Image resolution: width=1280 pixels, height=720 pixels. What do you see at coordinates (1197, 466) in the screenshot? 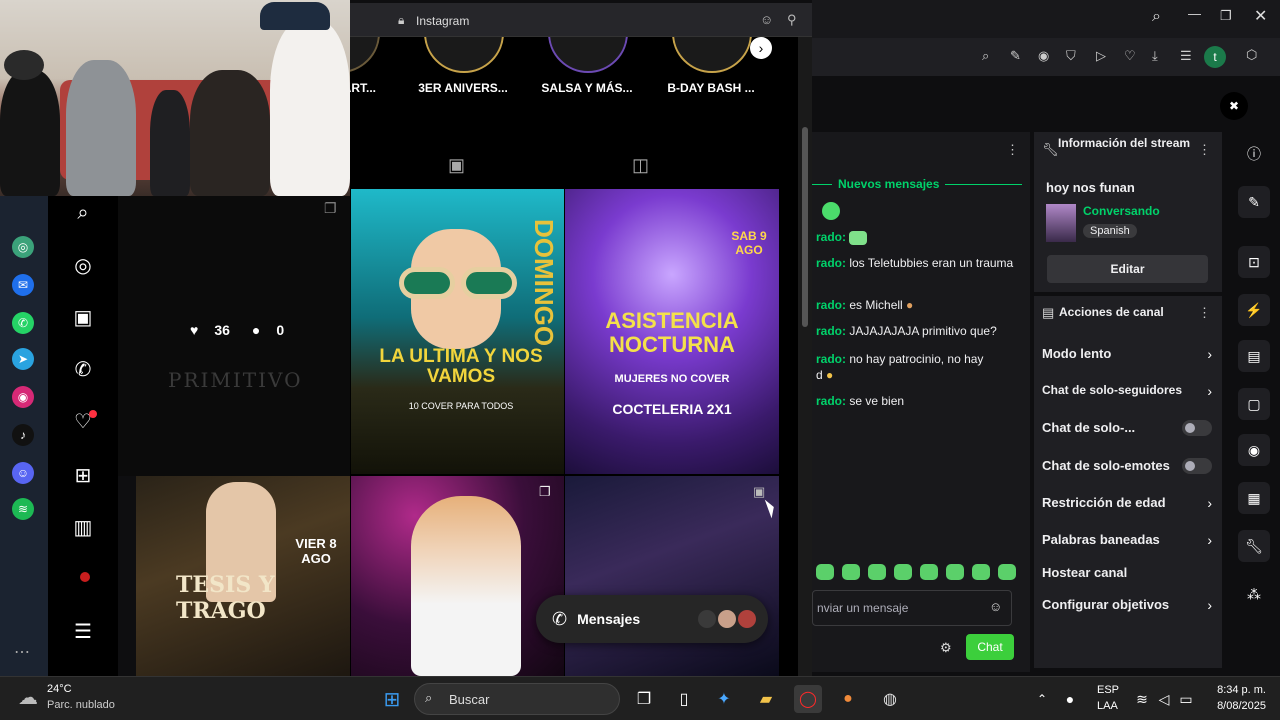
I see `emotes-only-toggle` at bounding box center [1197, 466].